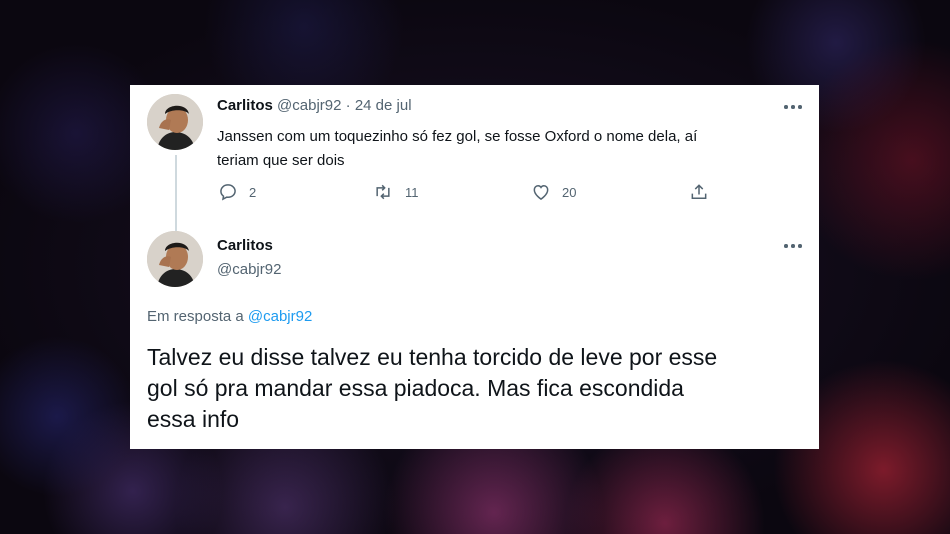 This screenshot has width=950, height=534. Describe the element at coordinates (228, 192) in the screenshot. I see `reply-icon` at that location.